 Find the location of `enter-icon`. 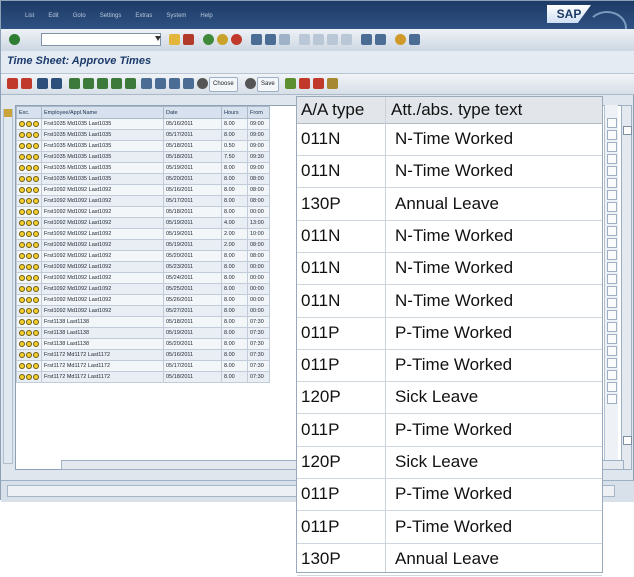

enter-icon is located at coordinates (14, 39).